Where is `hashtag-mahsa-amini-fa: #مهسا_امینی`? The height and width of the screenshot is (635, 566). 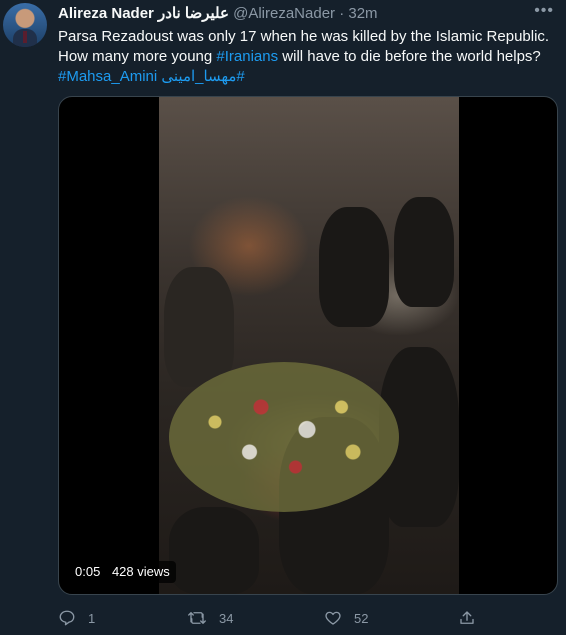
hashtag-mahsa-amini-fa: #مهسا_امینی is located at coordinates (202, 76).